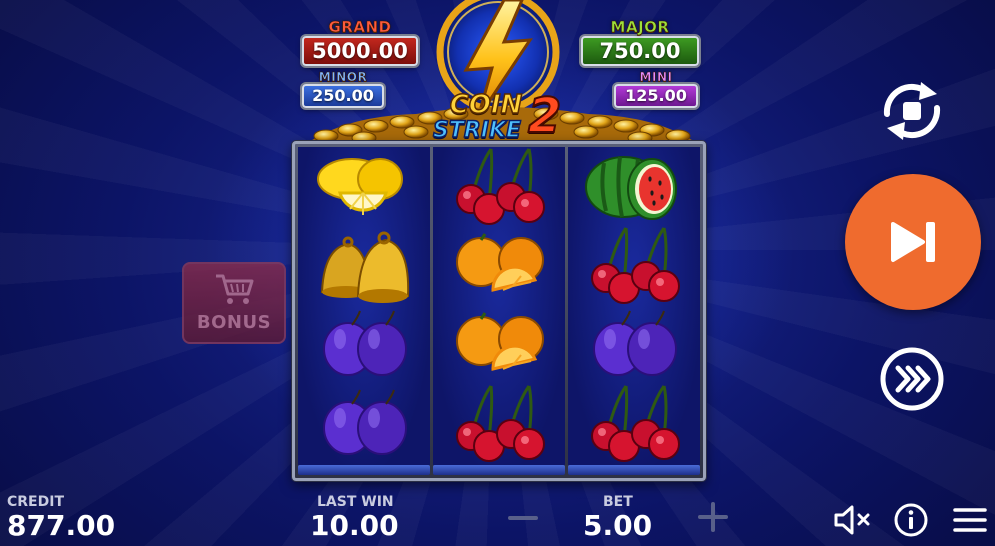 The image size is (995, 546). I want to click on bet-decrease-button, so click(523, 518).